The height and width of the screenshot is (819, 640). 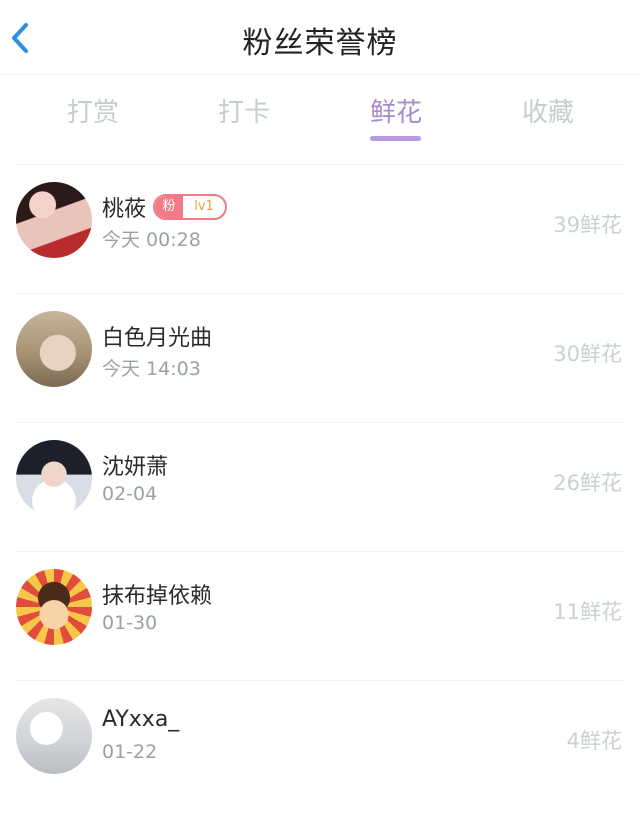 What do you see at coordinates (587, 225) in the screenshot?
I see `flower-count: 39鲜花` at bounding box center [587, 225].